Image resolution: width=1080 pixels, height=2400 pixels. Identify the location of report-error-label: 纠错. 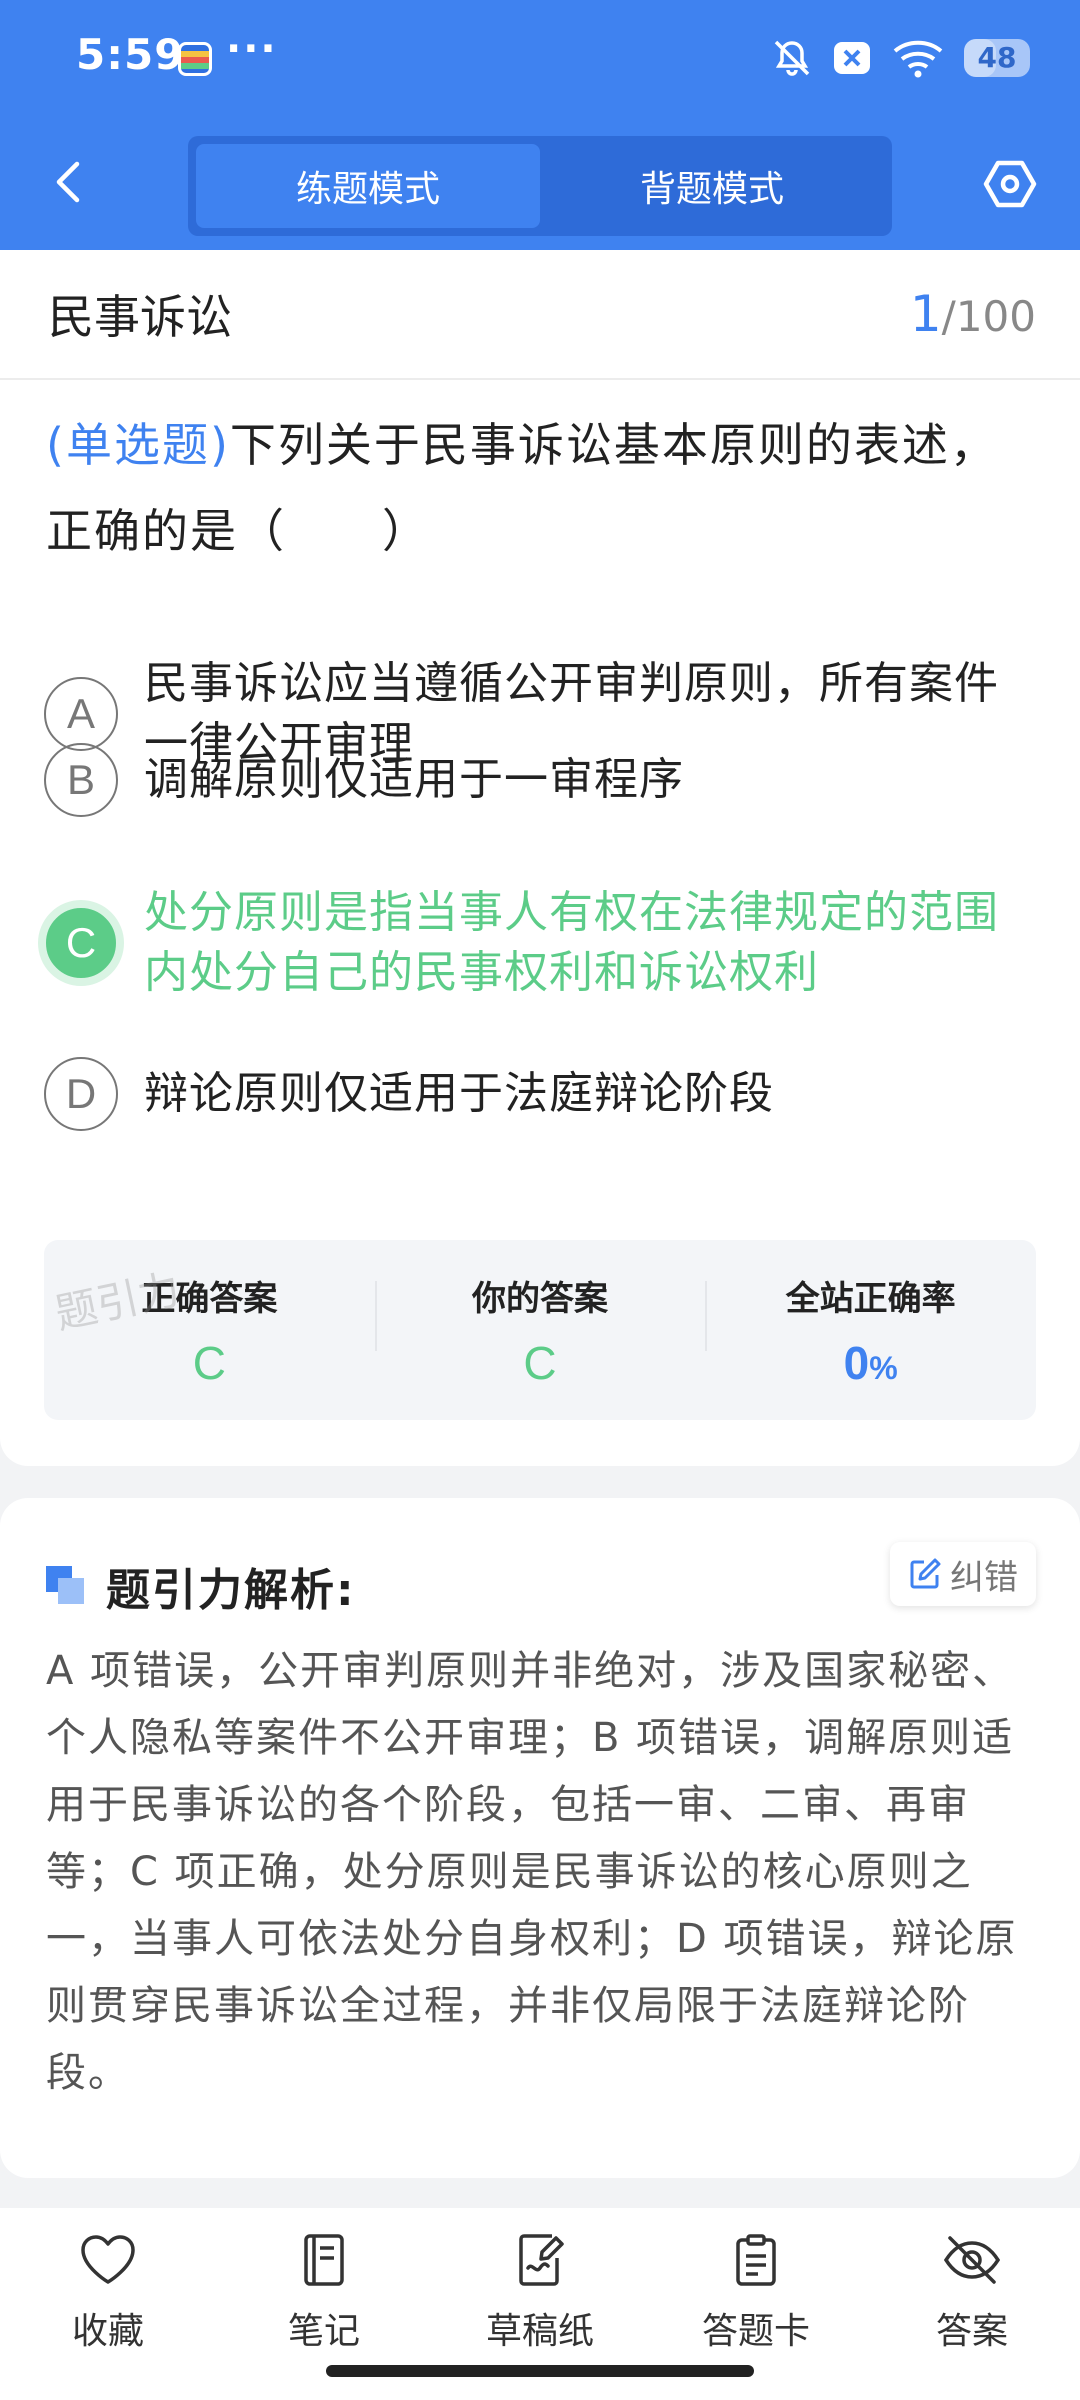
(984, 1577).